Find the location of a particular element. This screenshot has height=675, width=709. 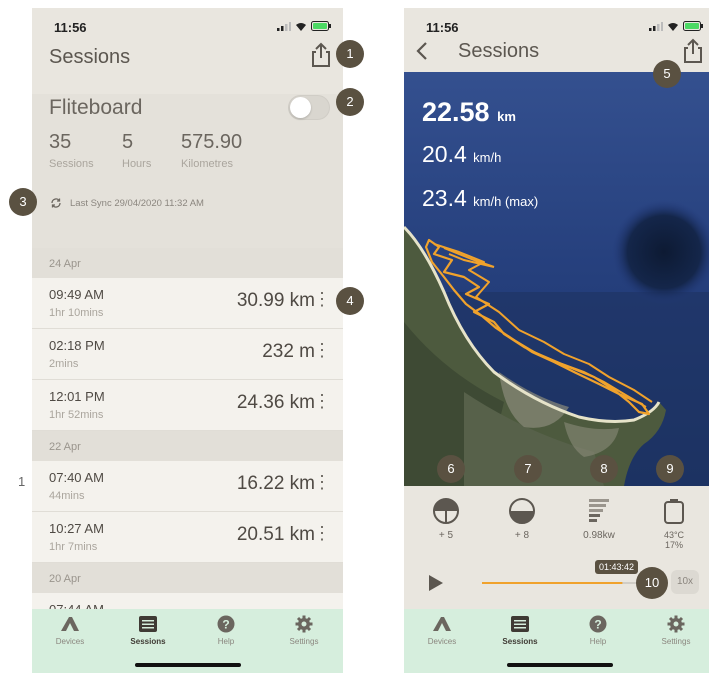

session-time: 12:01 PM is located at coordinates (77, 396).